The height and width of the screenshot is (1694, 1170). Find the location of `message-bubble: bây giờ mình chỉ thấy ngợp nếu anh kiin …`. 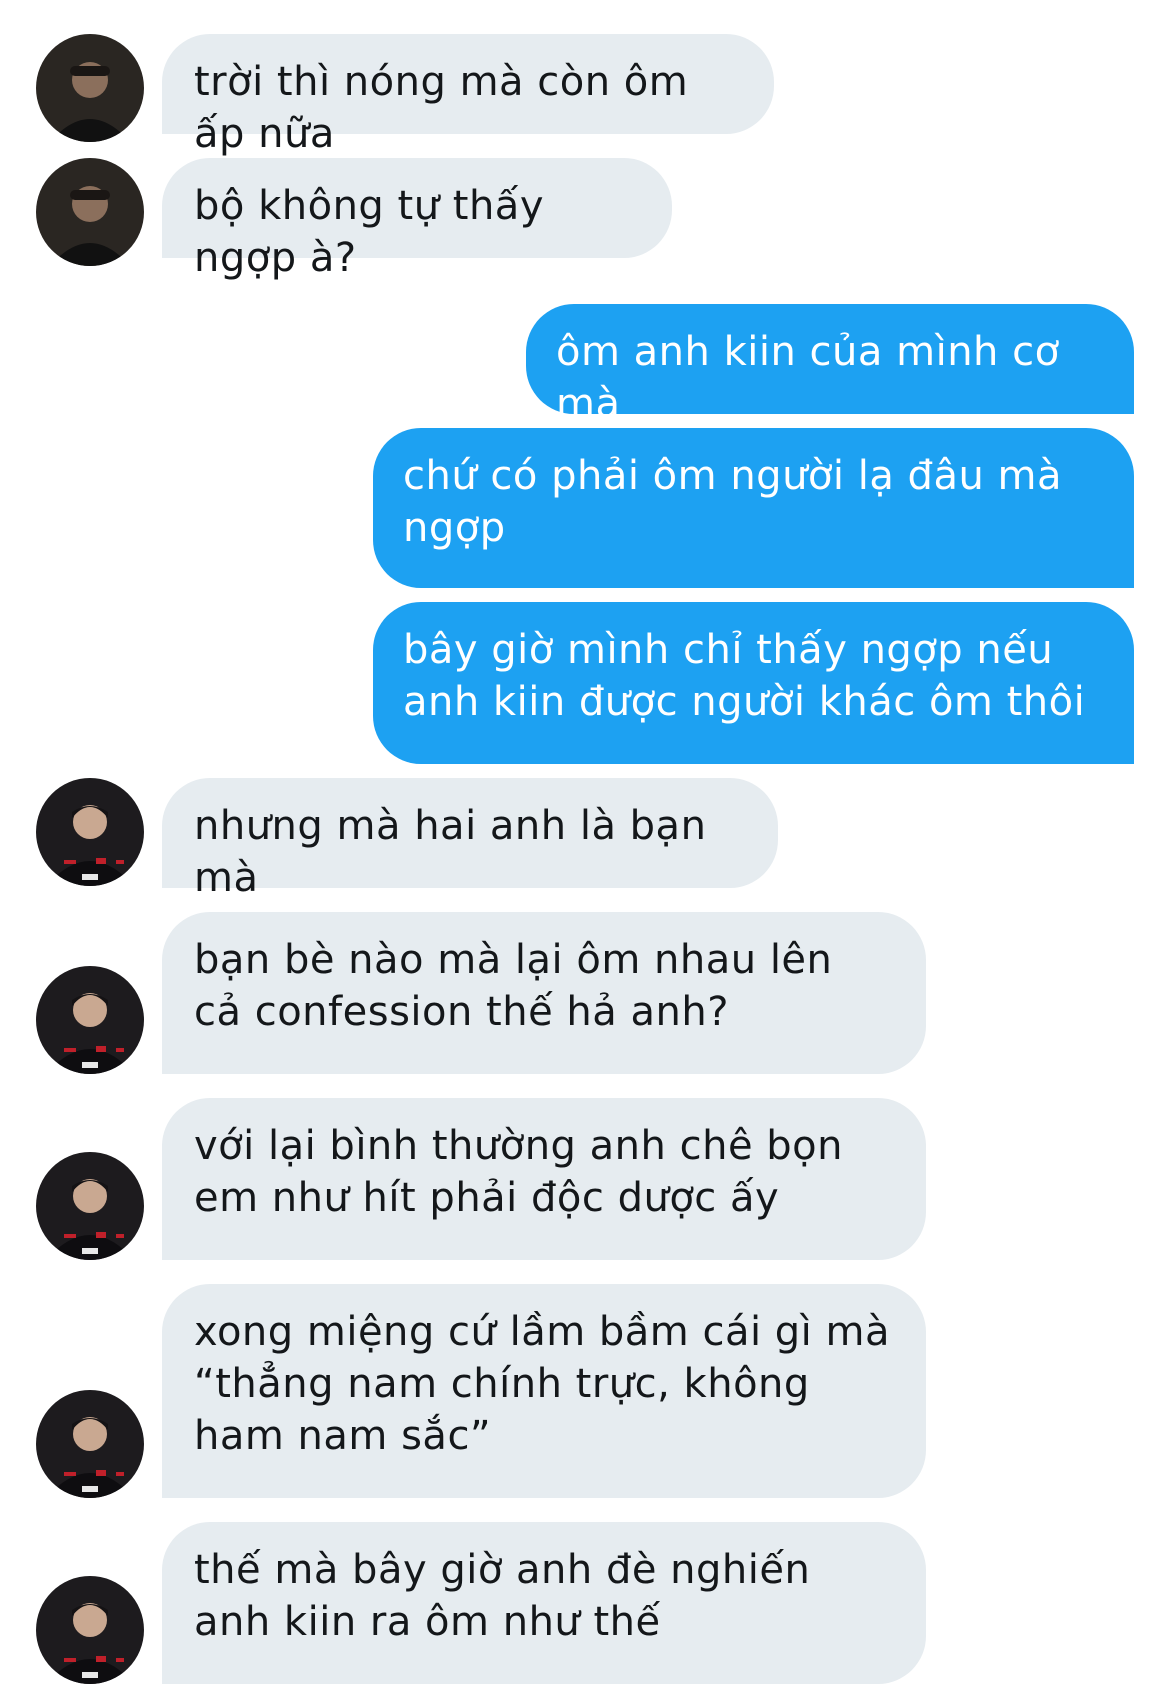

message-bubble: bây giờ mình chỉ thấy ngợp nếu anh kiin … is located at coordinates (753, 683).